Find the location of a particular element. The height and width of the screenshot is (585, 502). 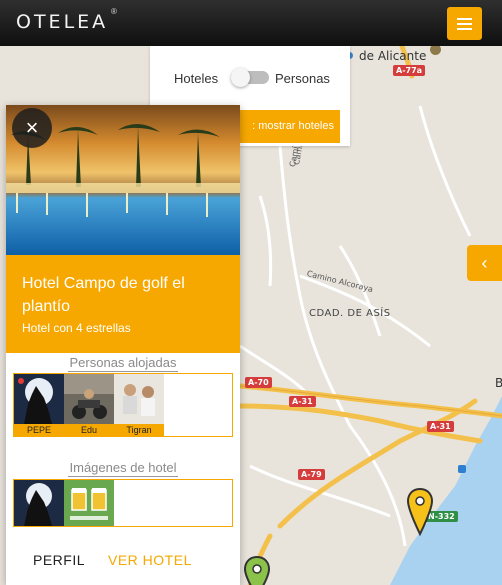

otelea-logo: OTELEA is located at coordinates (62, 22).